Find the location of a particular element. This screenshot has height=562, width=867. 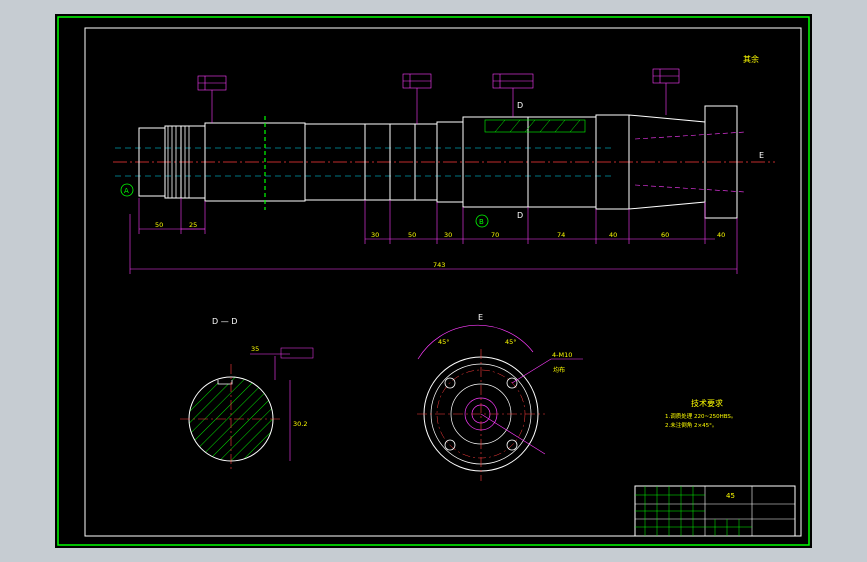

tech-req-line1: 1.调质处理 220~250HBS。 is located at coordinates (700, 416).